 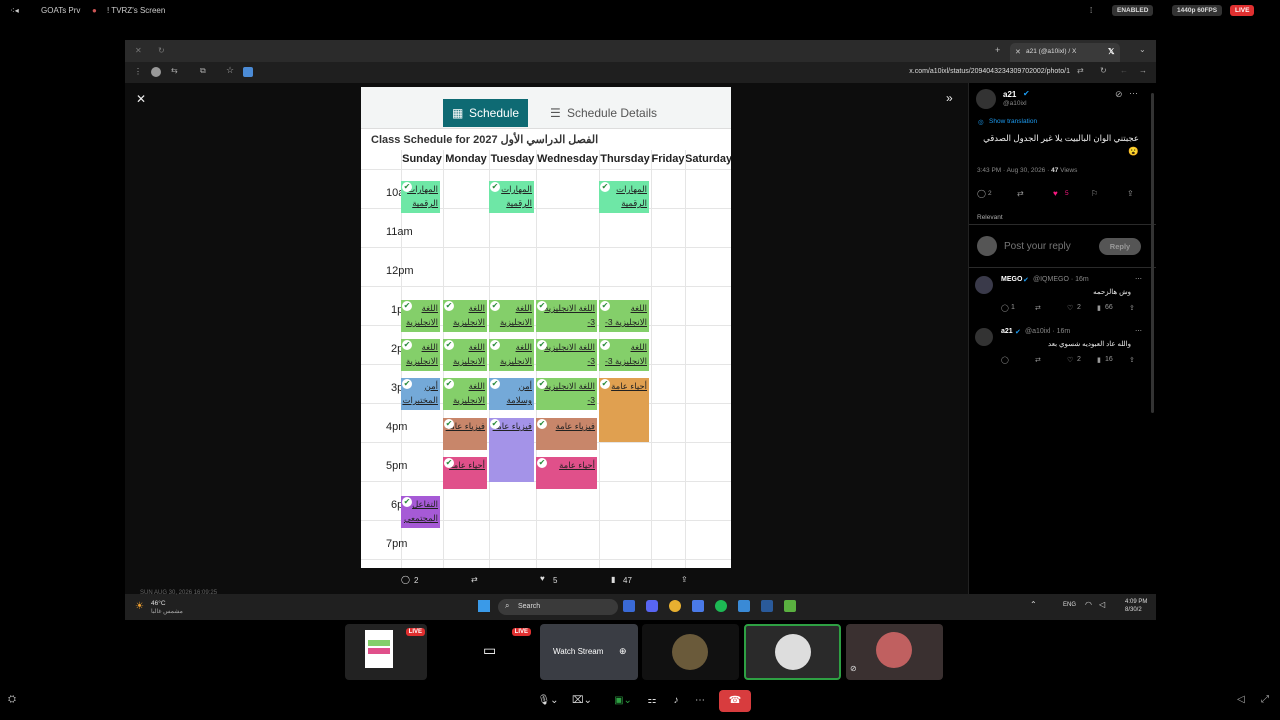 I want to click on close-viewer-icon: ✕, so click(x=141, y=99).